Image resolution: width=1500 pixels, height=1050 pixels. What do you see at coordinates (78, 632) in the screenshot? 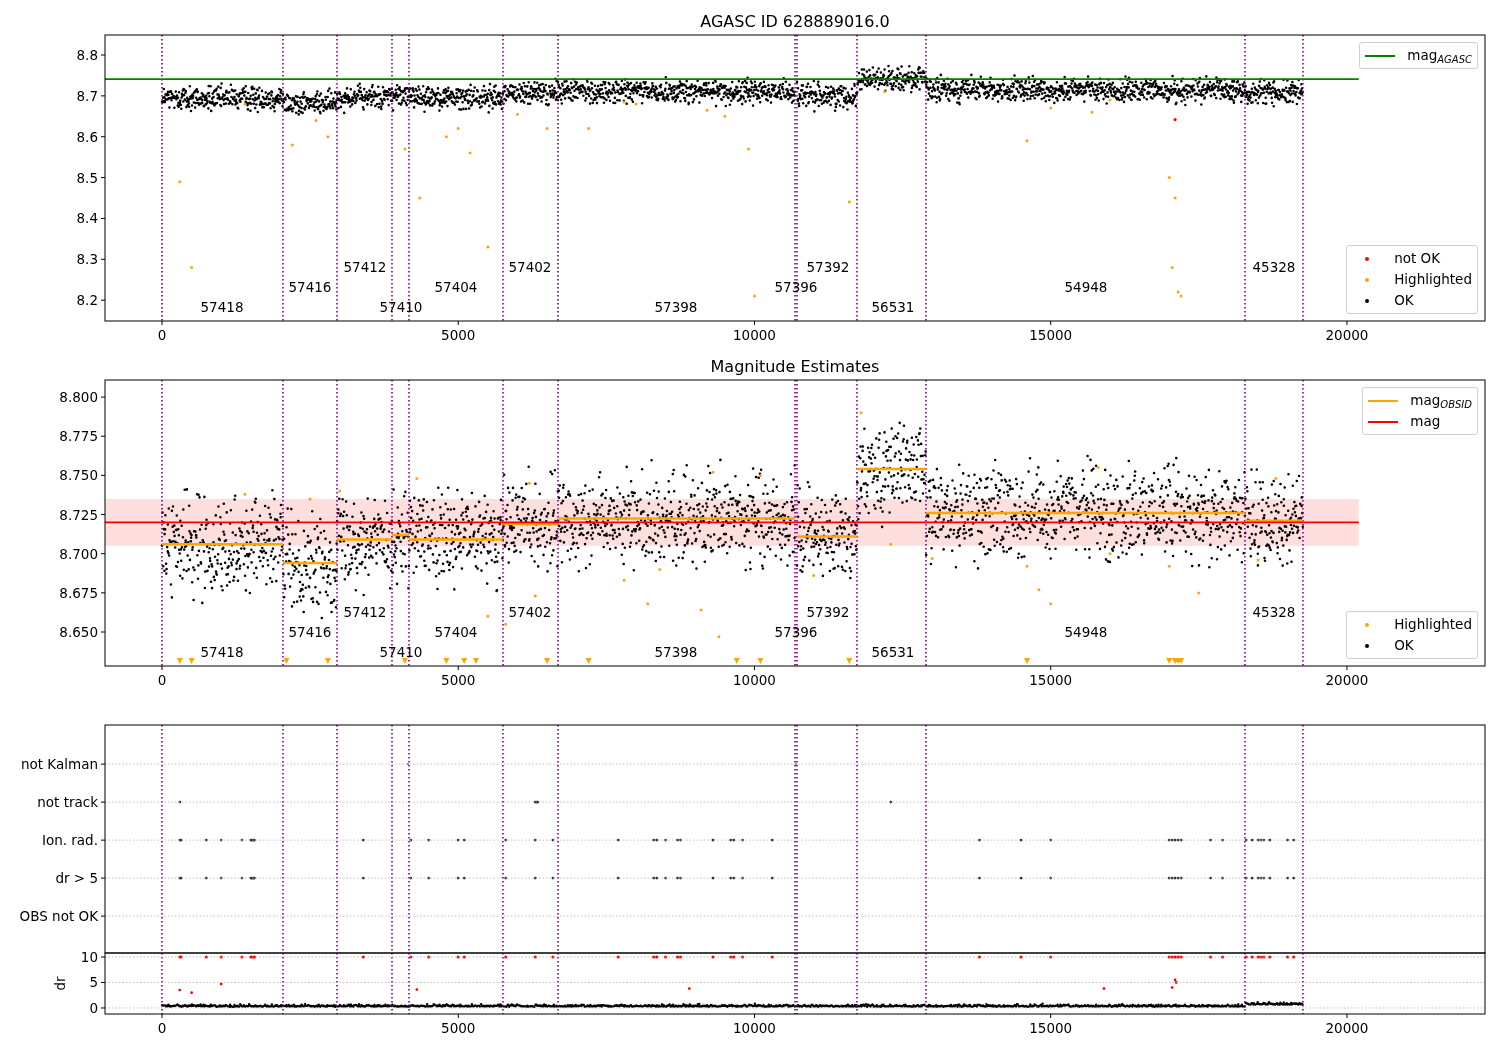
I see `tick-label: 8.650` at bounding box center [78, 632].